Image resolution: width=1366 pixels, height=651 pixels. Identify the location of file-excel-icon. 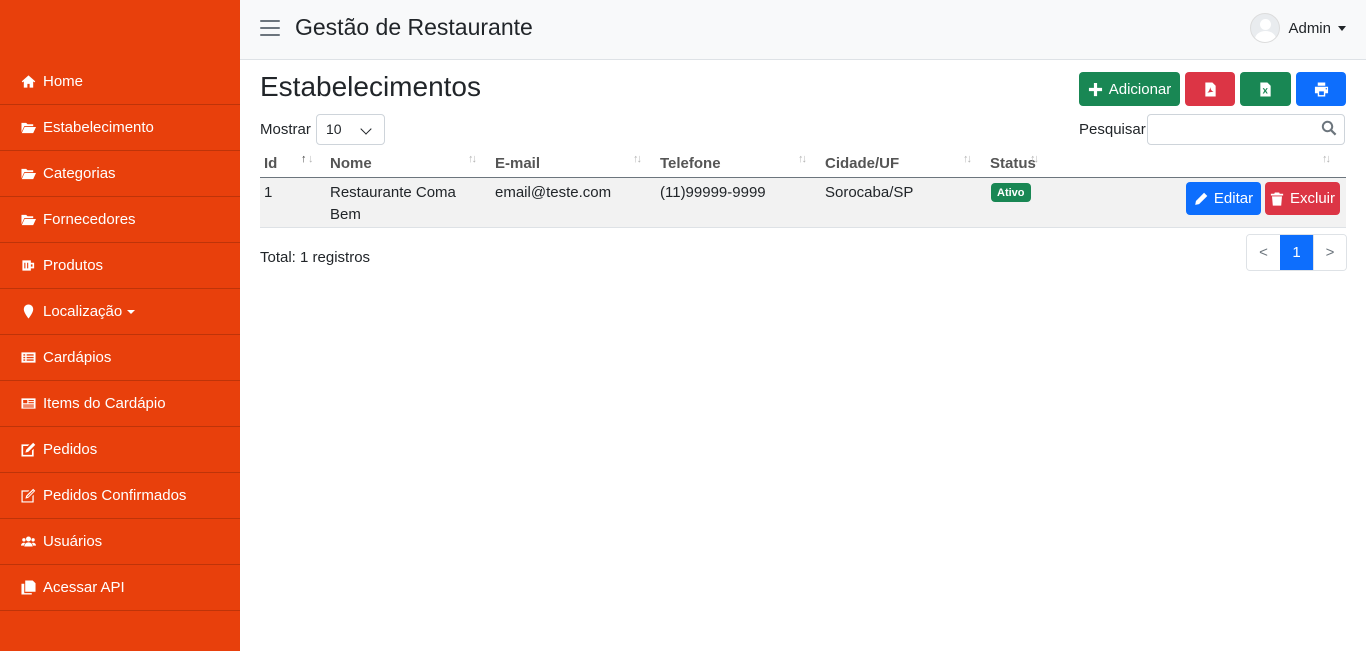
(1265, 89).